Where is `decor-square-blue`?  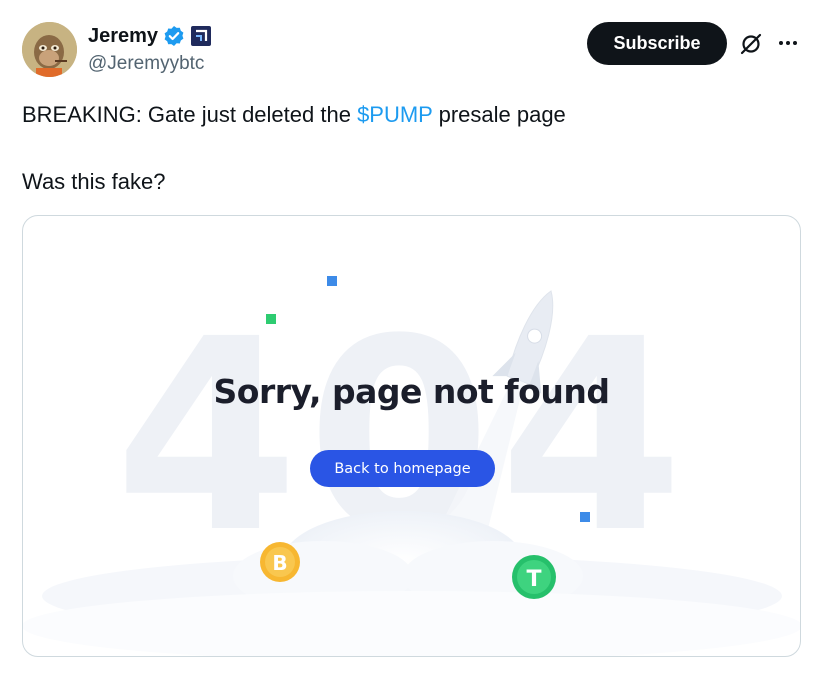
decor-square-blue is located at coordinates (332, 281).